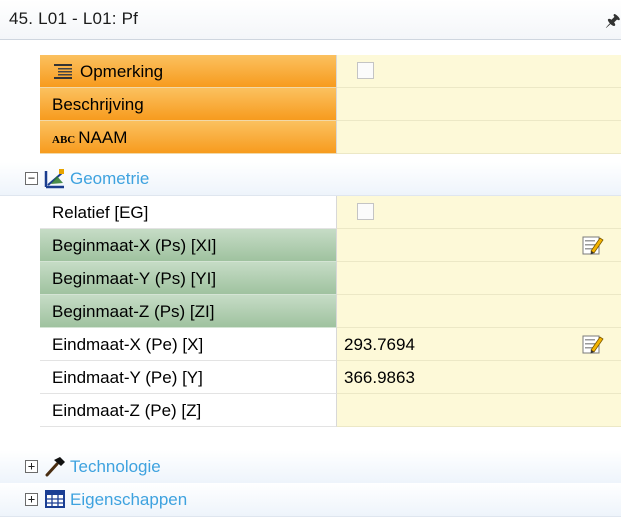 The width and height of the screenshot is (621, 530). I want to click on panel-titlebar: 45. L01 - L01: Pf 🖈, so click(310, 20).